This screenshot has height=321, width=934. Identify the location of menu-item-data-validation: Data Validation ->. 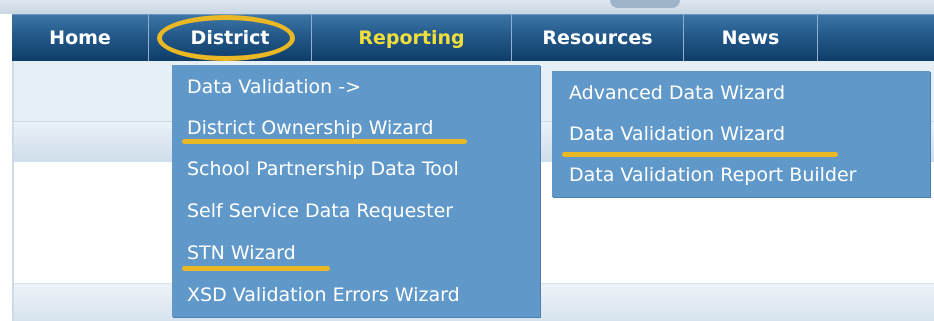
(356, 87).